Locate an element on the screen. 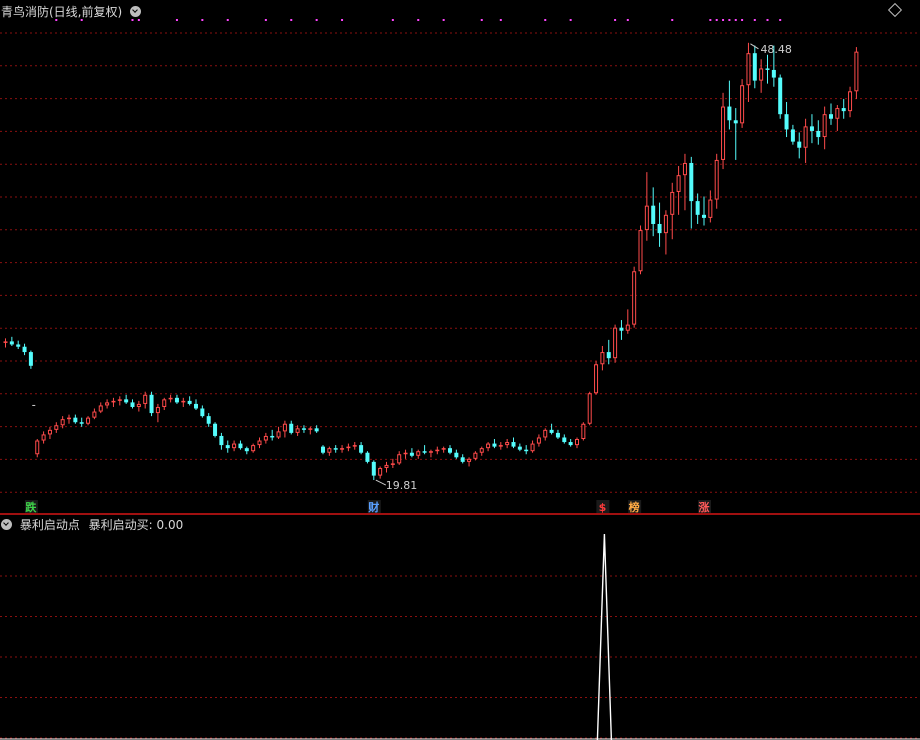 The image size is (920, 740). signal-text: 榜 is located at coordinates (634, 507).